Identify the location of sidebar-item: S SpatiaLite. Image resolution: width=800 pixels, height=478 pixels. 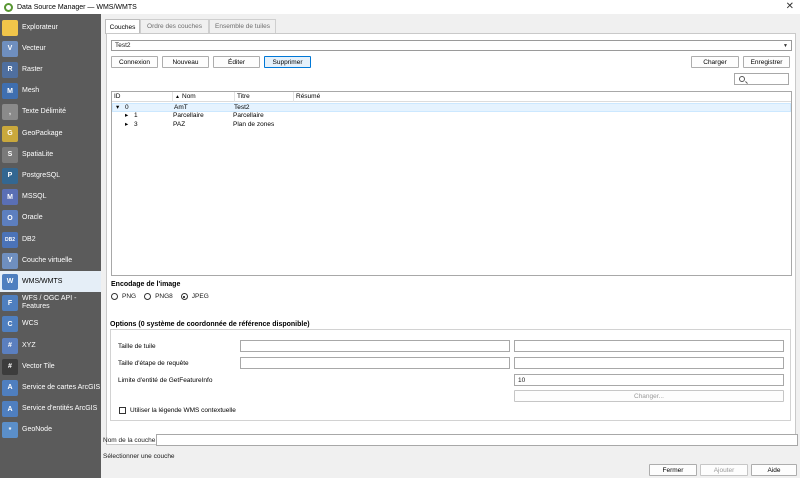
(50, 154).